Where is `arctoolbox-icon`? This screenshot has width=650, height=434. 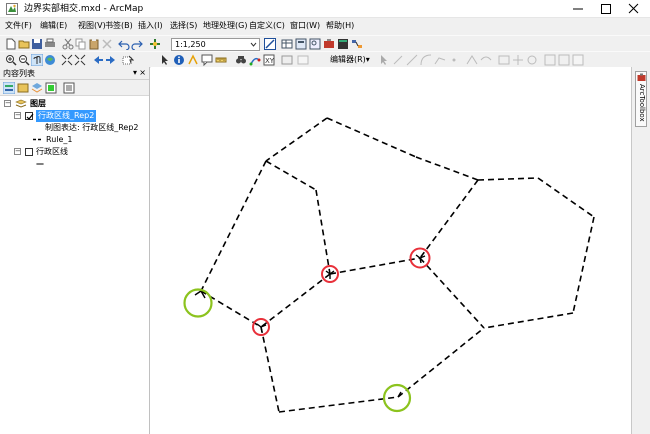
arctoolbox-icon is located at coordinates (329, 44).